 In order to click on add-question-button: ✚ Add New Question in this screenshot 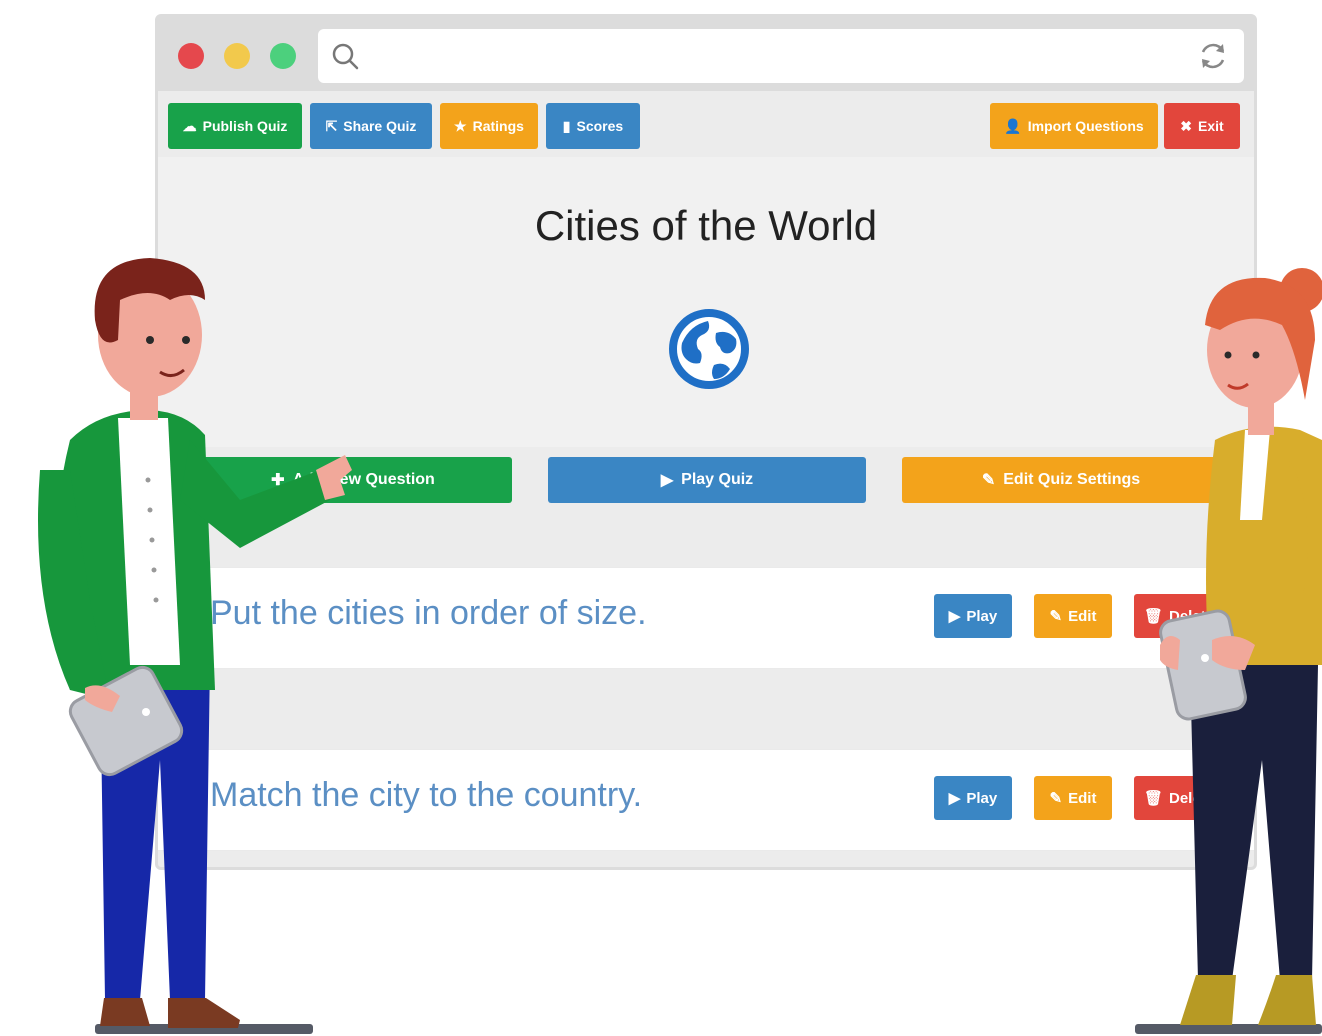, I will do `click(353, 480)`.